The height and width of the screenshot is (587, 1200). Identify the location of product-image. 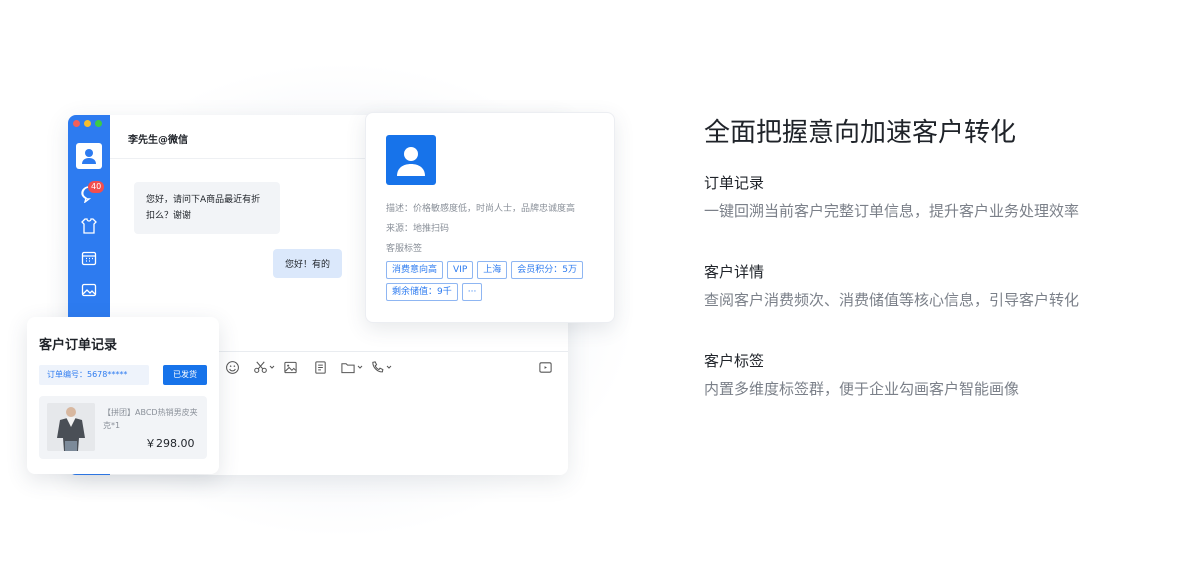
(71, 427).